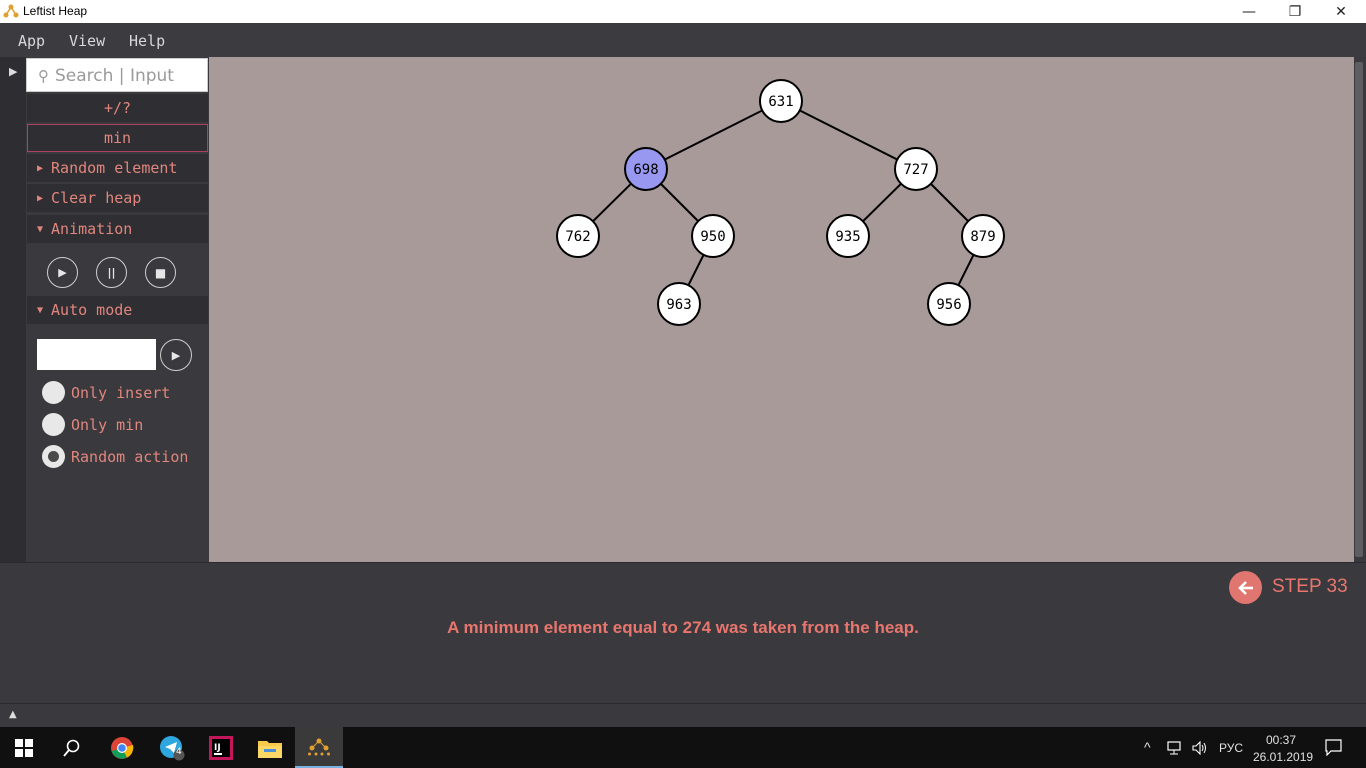 The image size is (1366, 768). Describe the element at coordinates (683, 11) in the screenshot. I see `title-bar: Leftist Heap — ❐ ✕` at that location.